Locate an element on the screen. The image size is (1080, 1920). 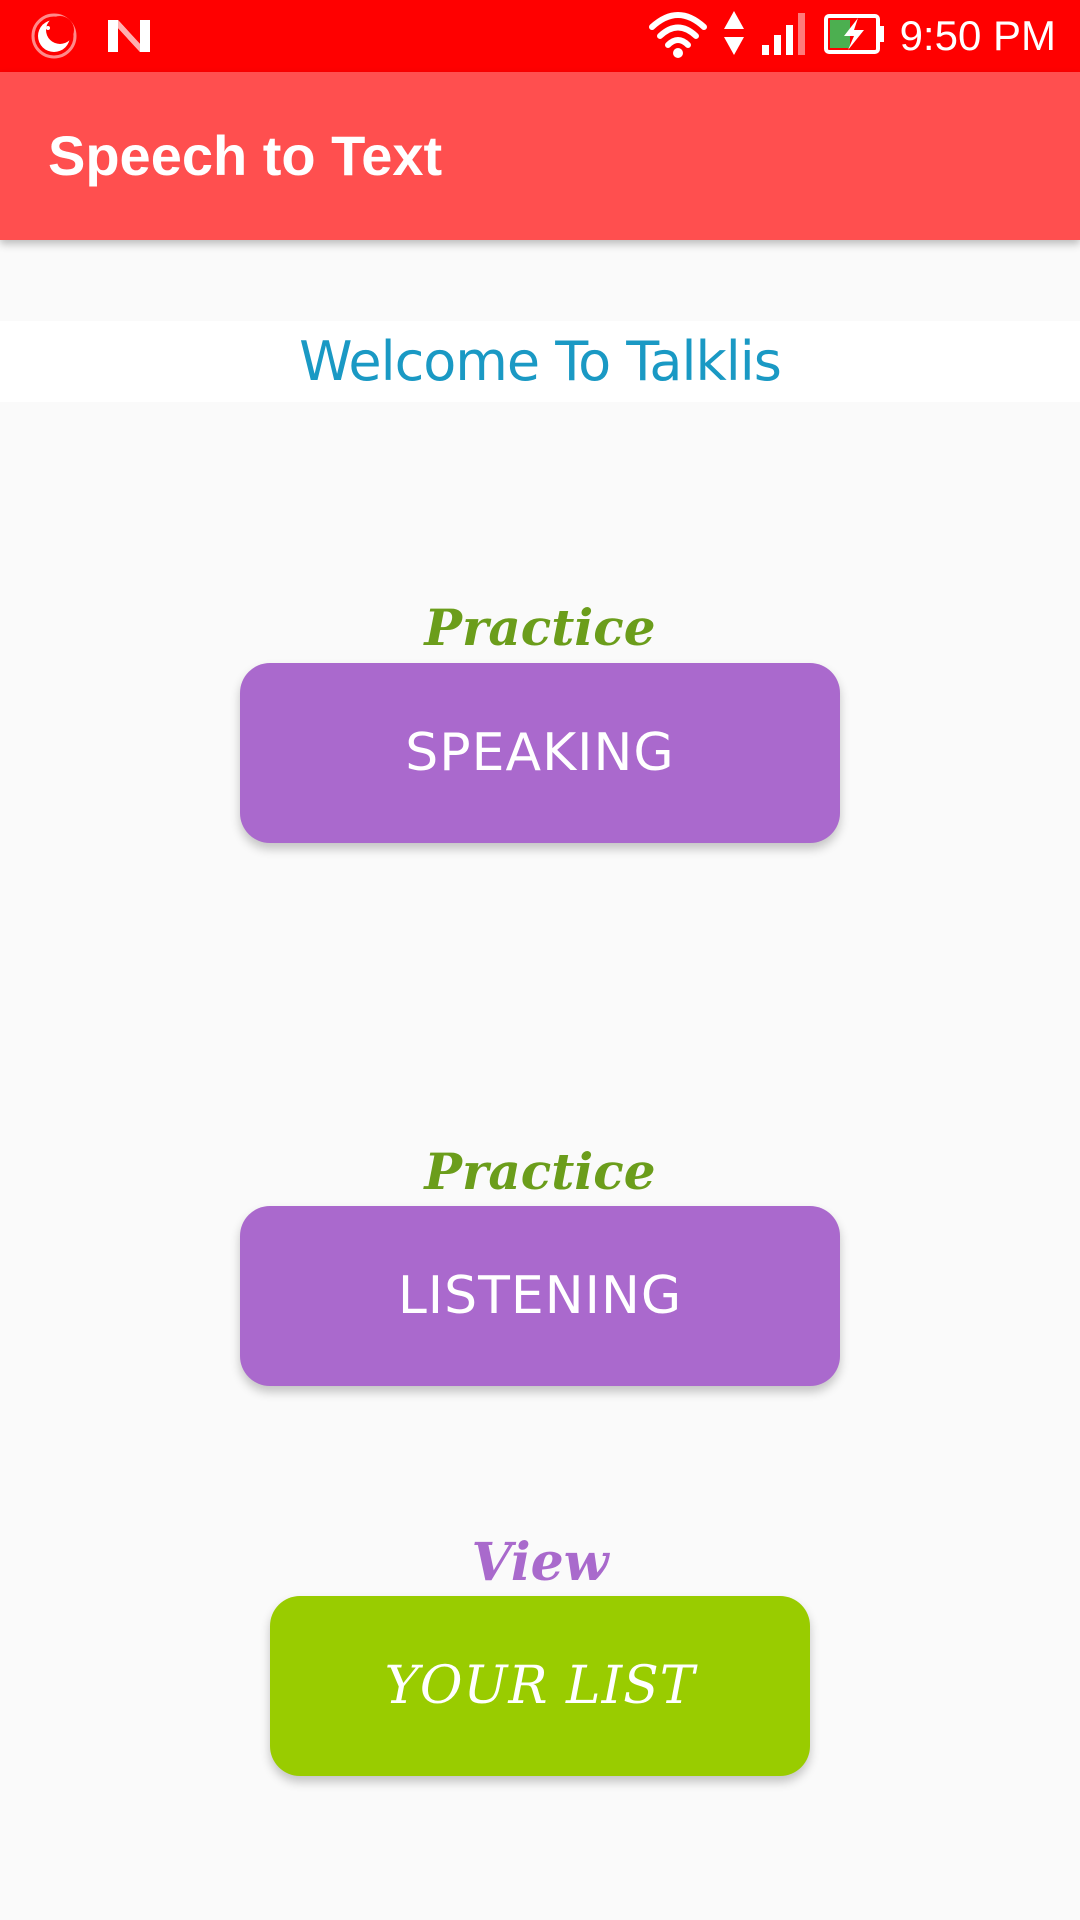
data-arrows-icon is located at coordinates (734, 36).